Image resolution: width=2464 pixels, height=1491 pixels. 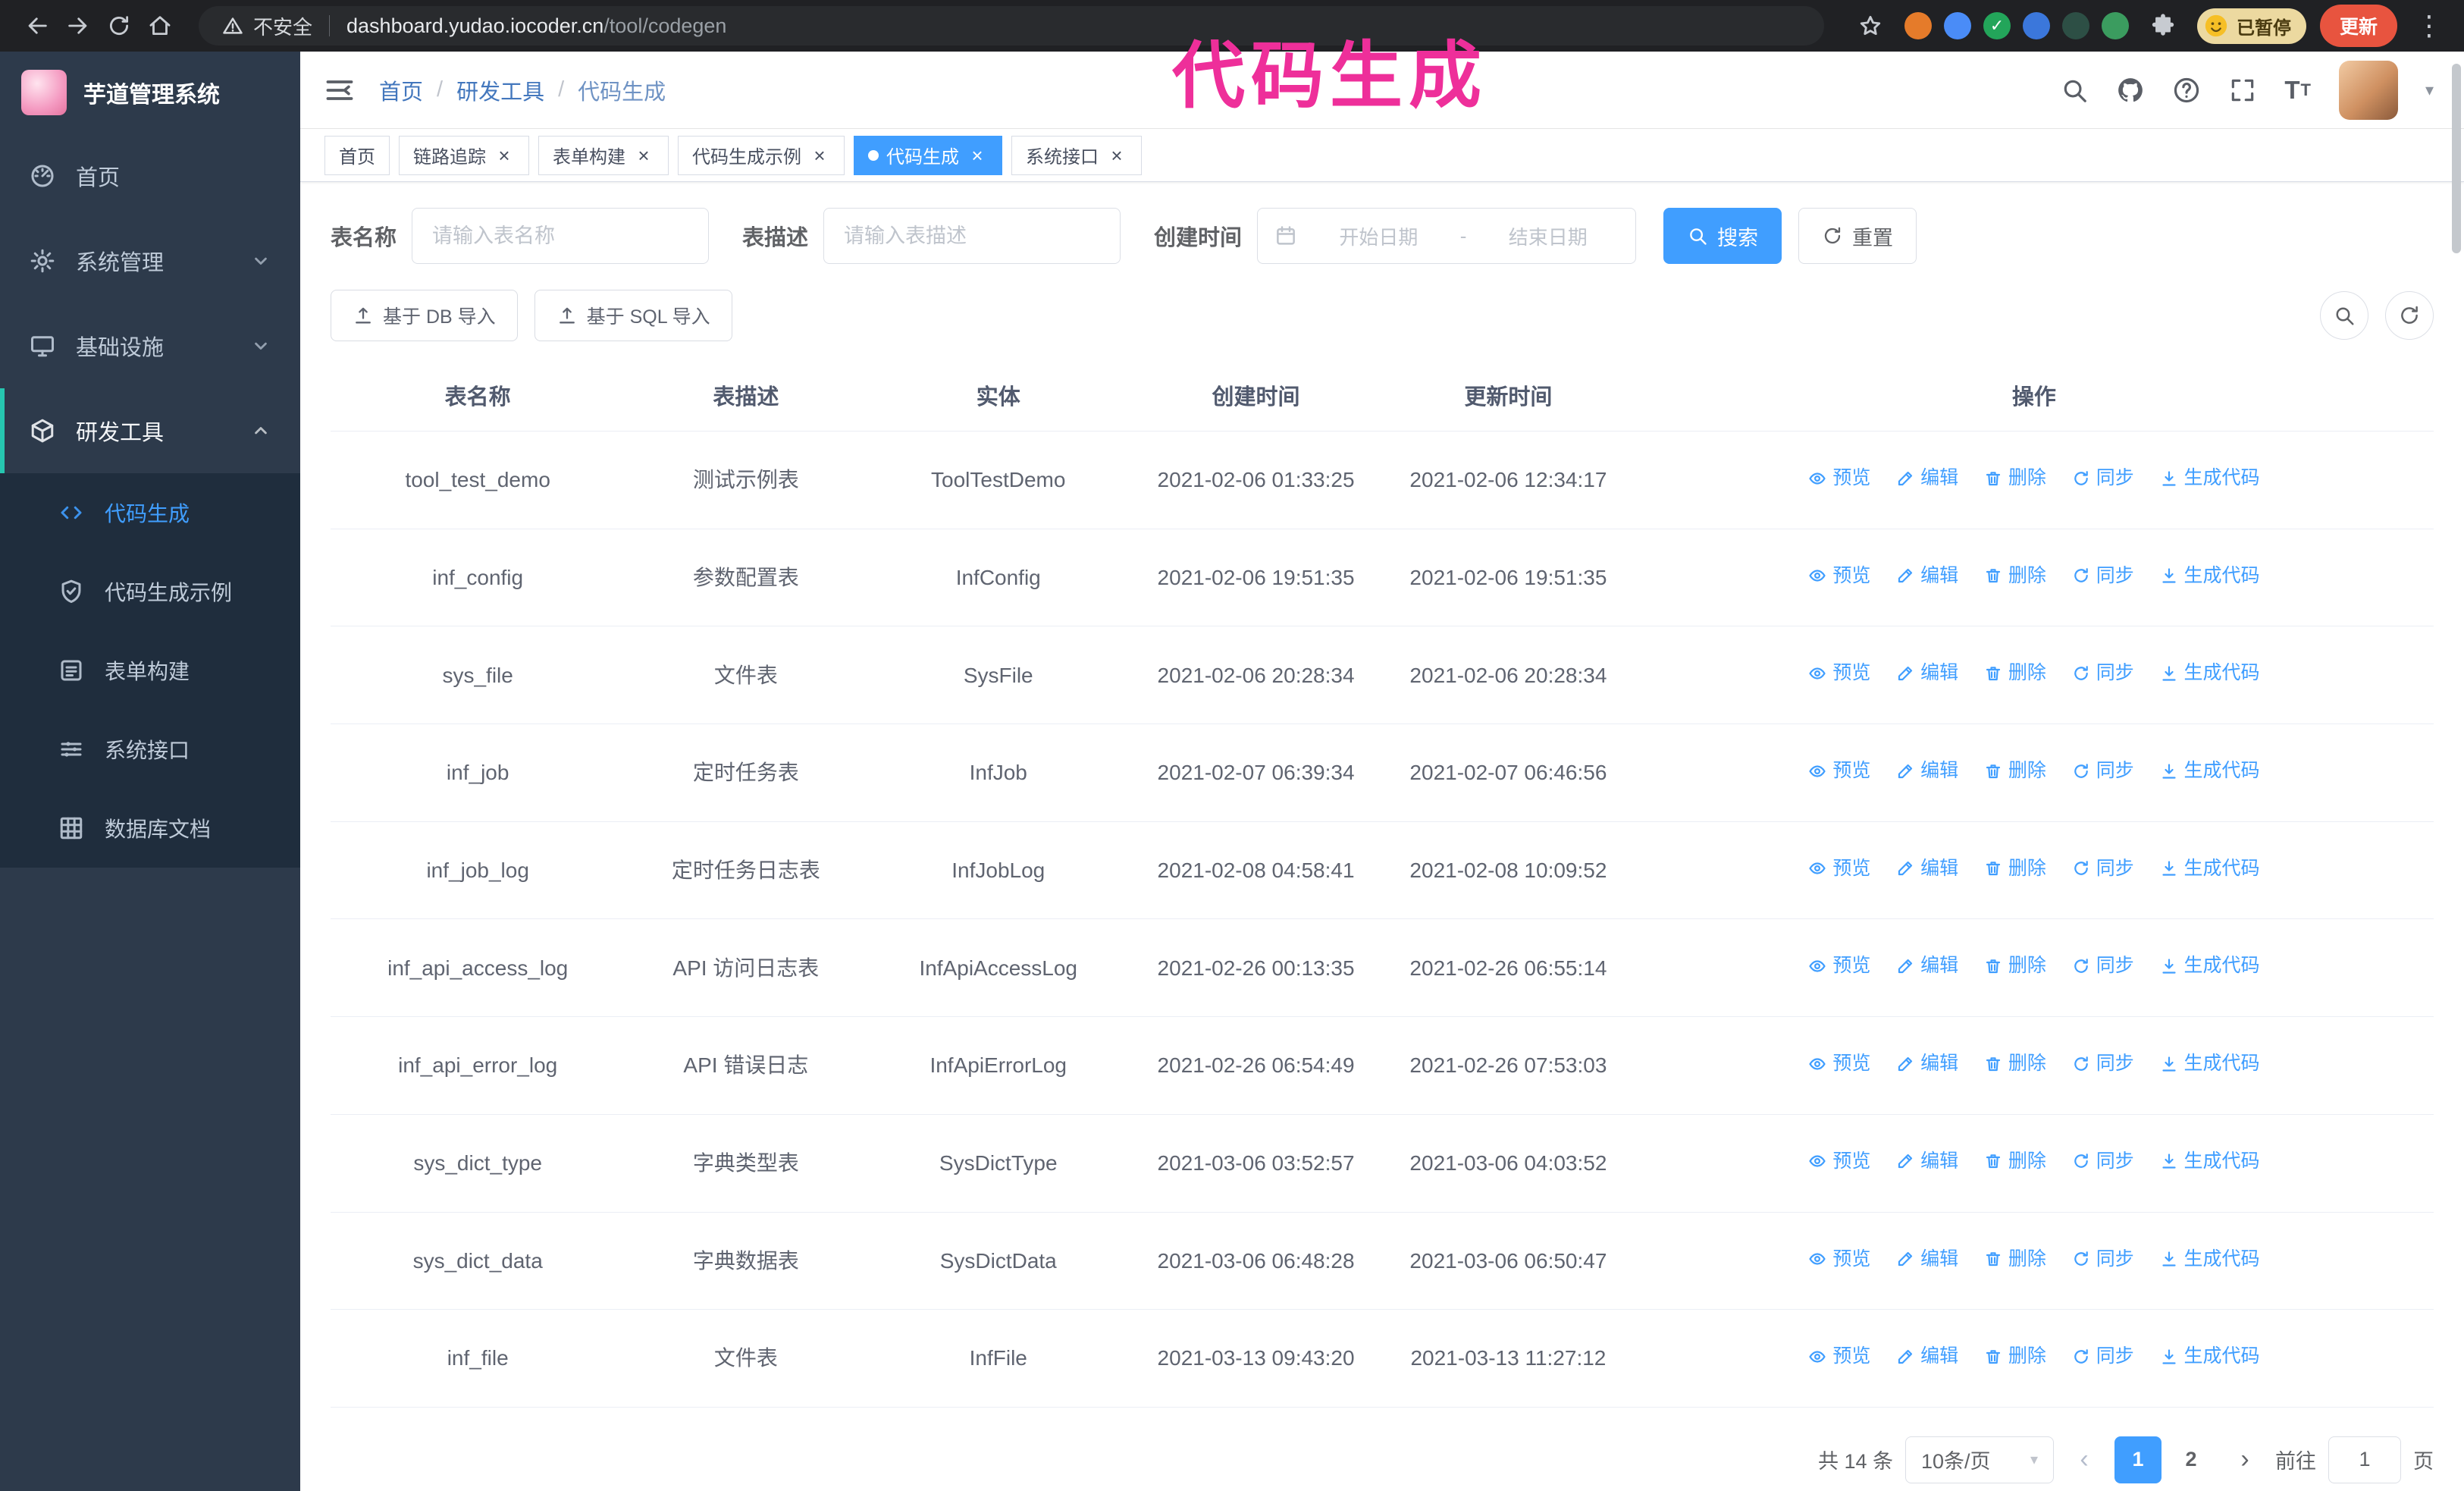 What do you see at coordinates (761, 155) in the screenshot?
I see `tab: 代码生成示例 ×` at bounding box center [761, 155].